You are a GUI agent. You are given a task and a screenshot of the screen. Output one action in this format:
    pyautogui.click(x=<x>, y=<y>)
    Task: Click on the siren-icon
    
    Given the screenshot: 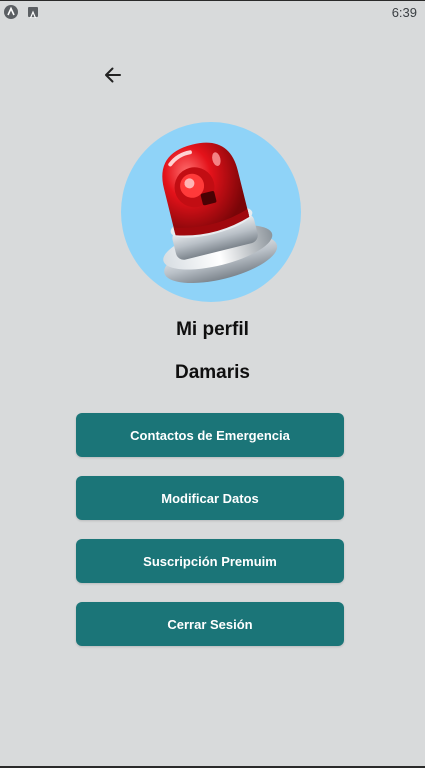 What is the action you would take?
    pyautogui.click(x=220, y=213)
    